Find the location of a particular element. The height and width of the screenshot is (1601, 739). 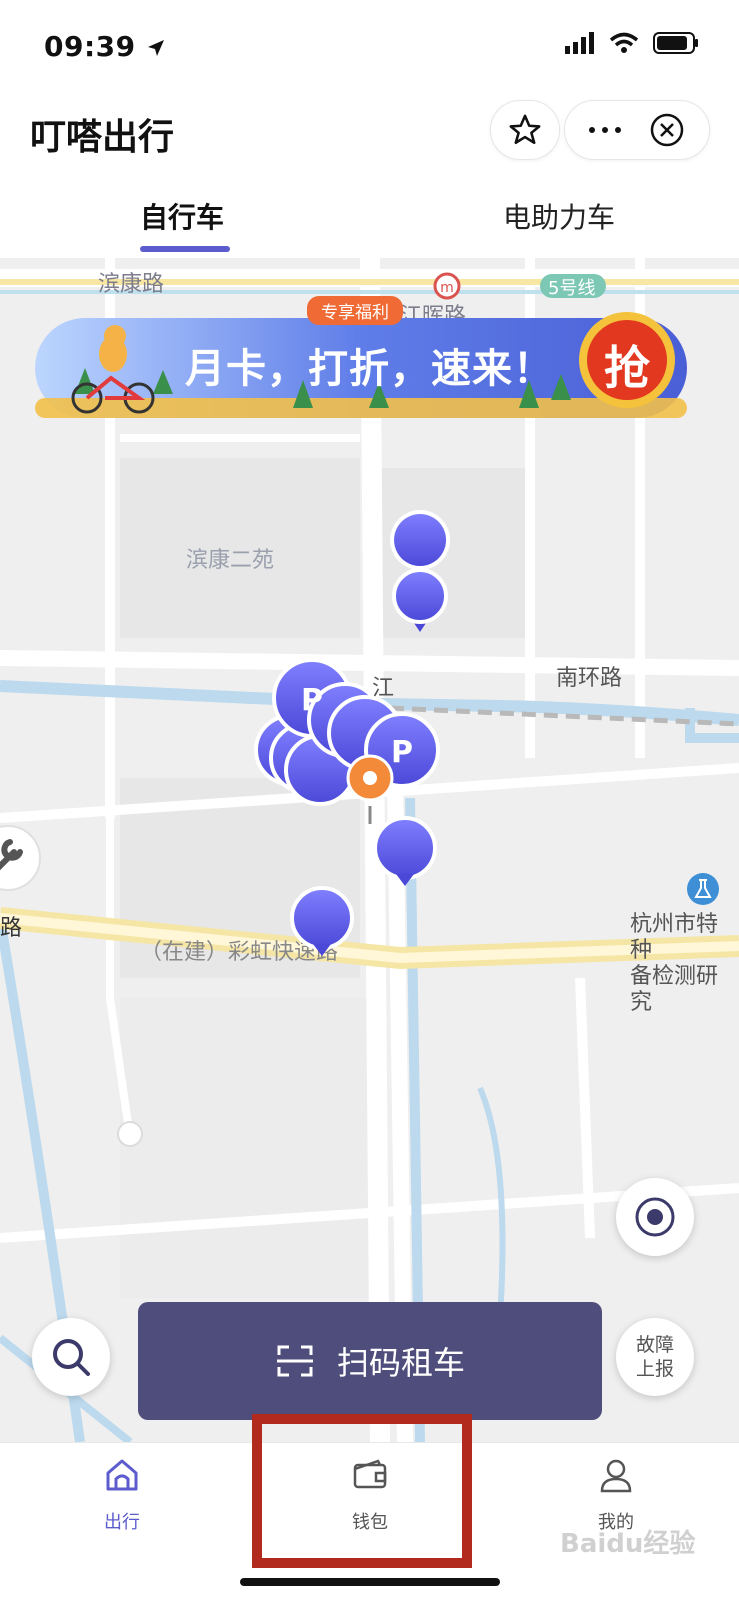

nav-label-travel: 出行 is located at coordinates (122, 1522).